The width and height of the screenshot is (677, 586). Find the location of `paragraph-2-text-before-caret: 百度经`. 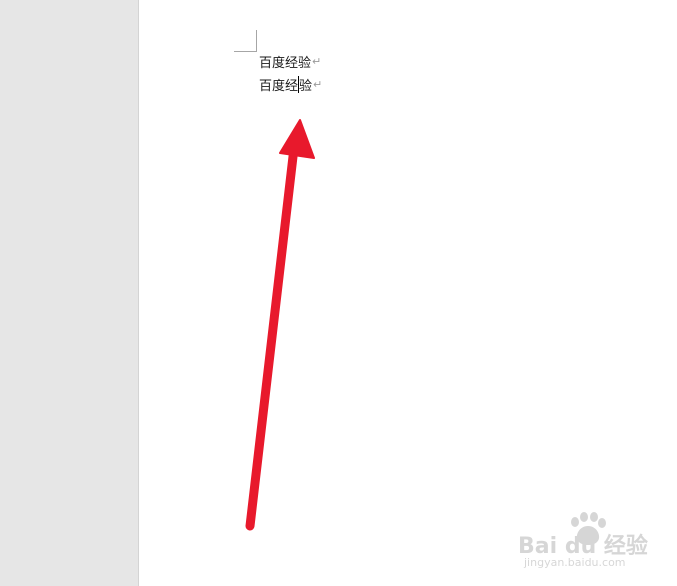

paragraph-2-text-before-caret: 百度经 is located at coordinates (279, 86).